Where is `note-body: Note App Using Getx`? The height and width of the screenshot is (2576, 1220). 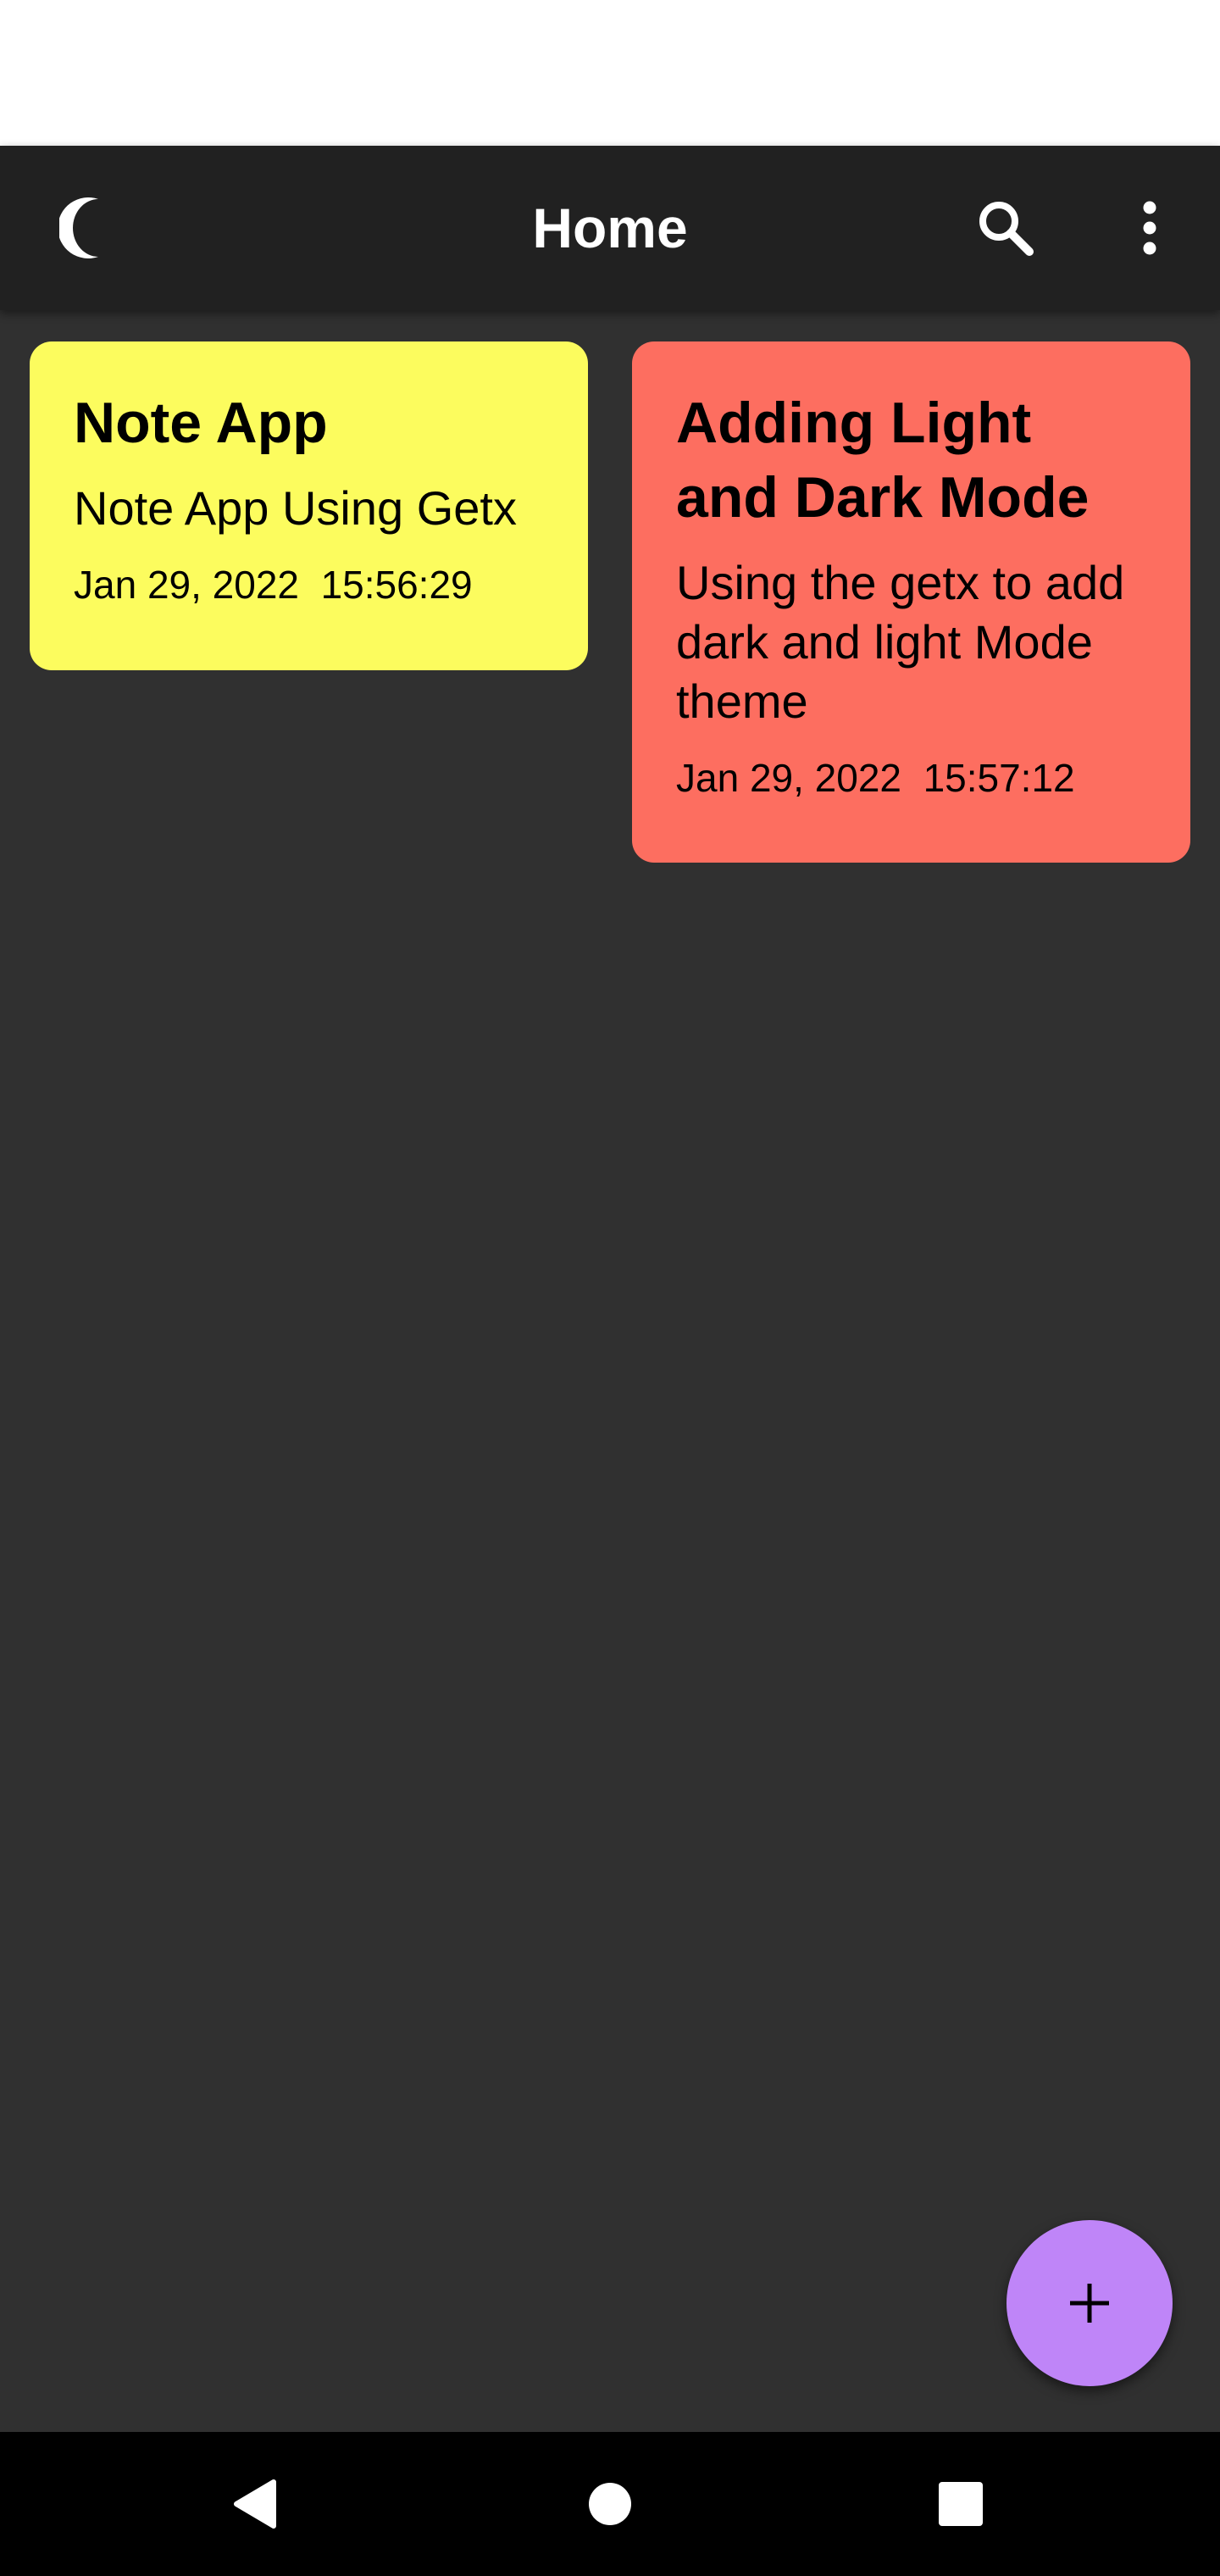
note-body: Note App Using Getx is located at coordinates (295, 508).